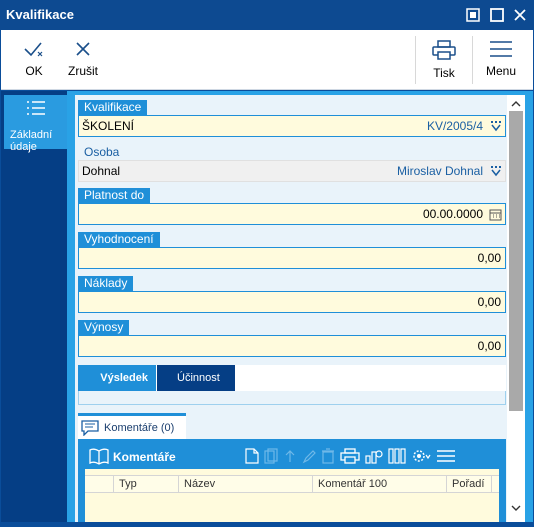  I want to click on tab-content, so click(292, 398).